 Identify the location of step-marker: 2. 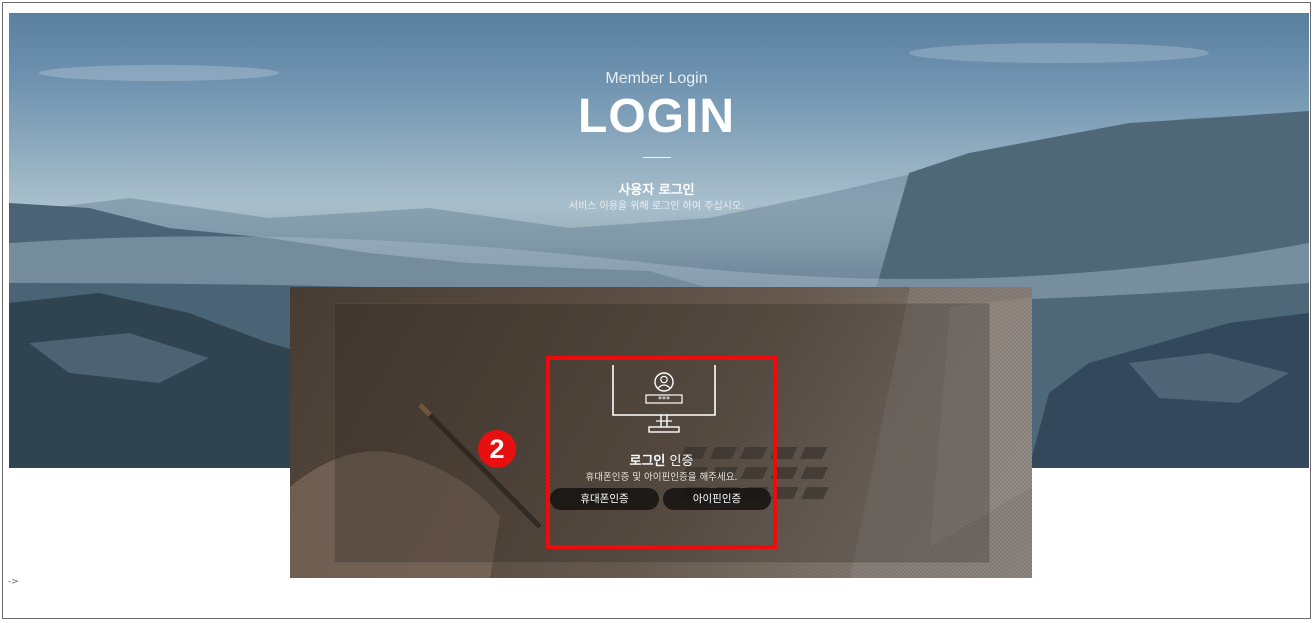
(497, 449).